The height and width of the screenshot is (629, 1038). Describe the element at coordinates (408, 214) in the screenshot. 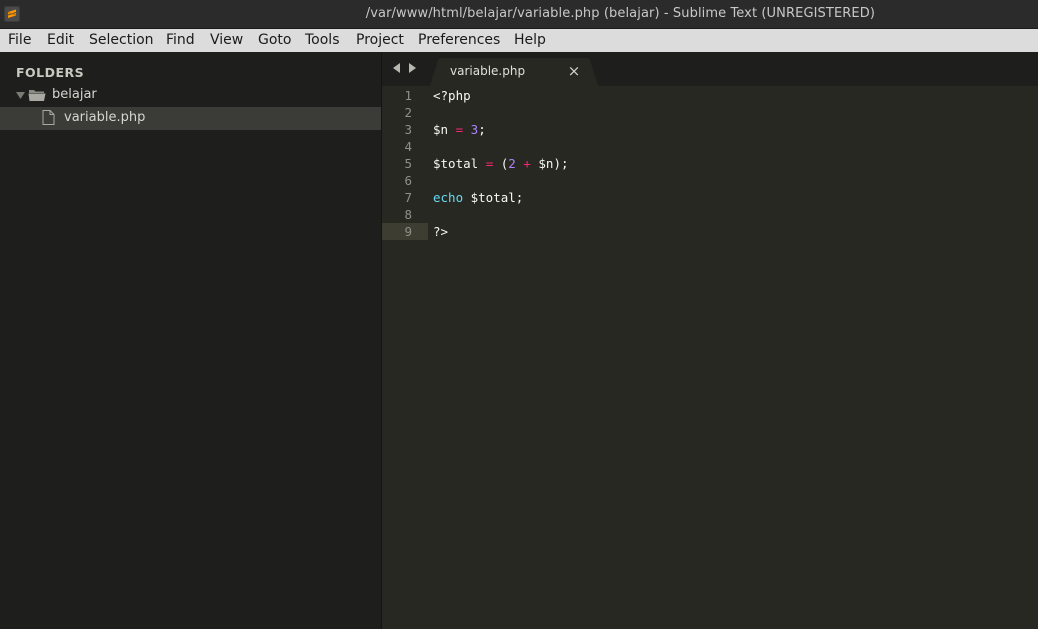

I see `line-number: 8` at that location.